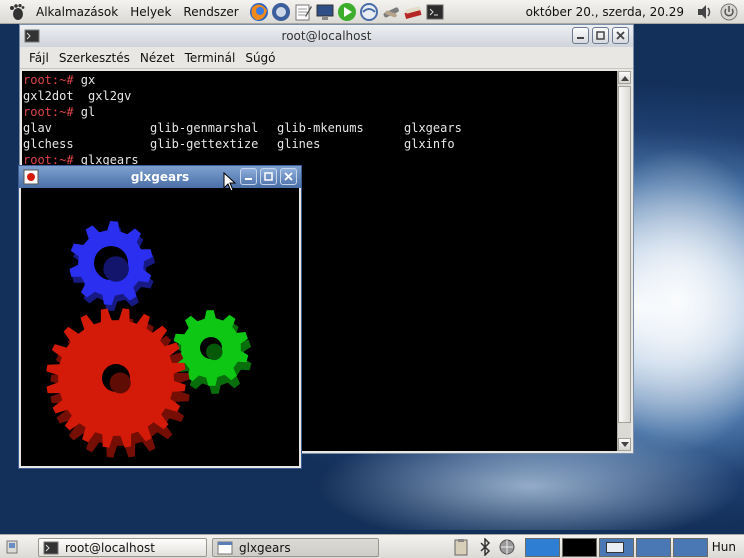 The width and height of the screenshot is (744, 558). Describe the element at coordinates (37, 128) in the screenshot. I see `completion-item: glav` at that location.